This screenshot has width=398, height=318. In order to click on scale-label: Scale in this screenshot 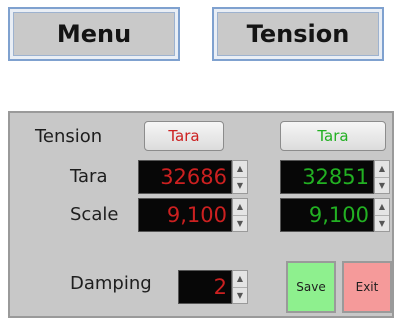, I will do `click(94, 214)`.